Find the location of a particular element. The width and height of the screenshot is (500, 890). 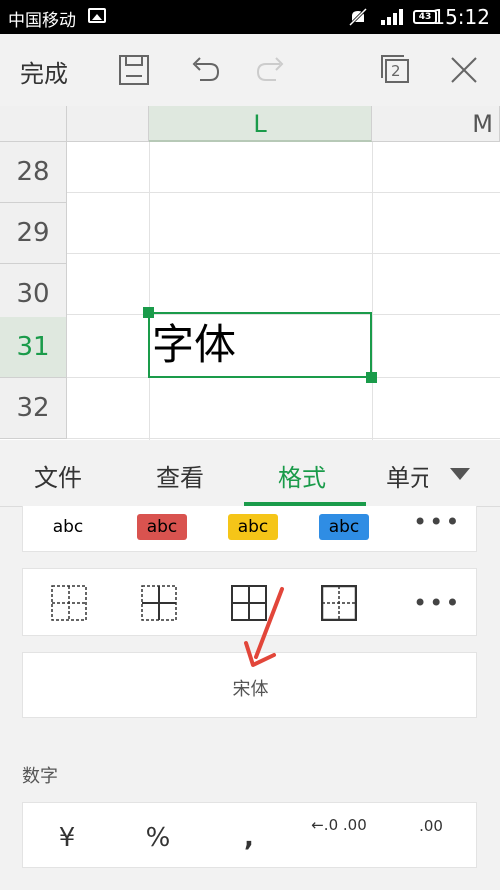

gallery-notification-icon is located at coordinates (97, 15).